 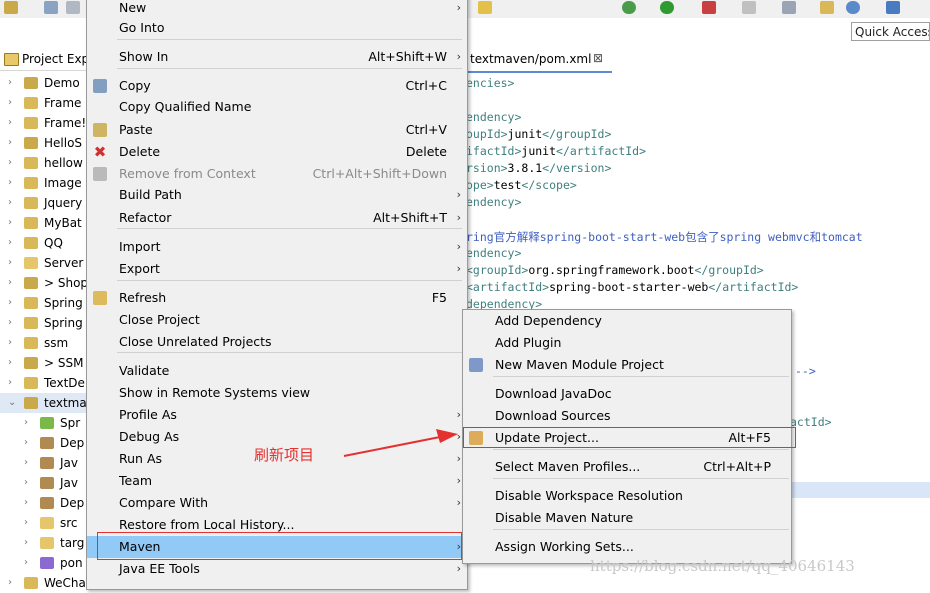 I want to click on maven-menu-item-download-javadoc: Download JavaDoc, so click(x=627, y=394).